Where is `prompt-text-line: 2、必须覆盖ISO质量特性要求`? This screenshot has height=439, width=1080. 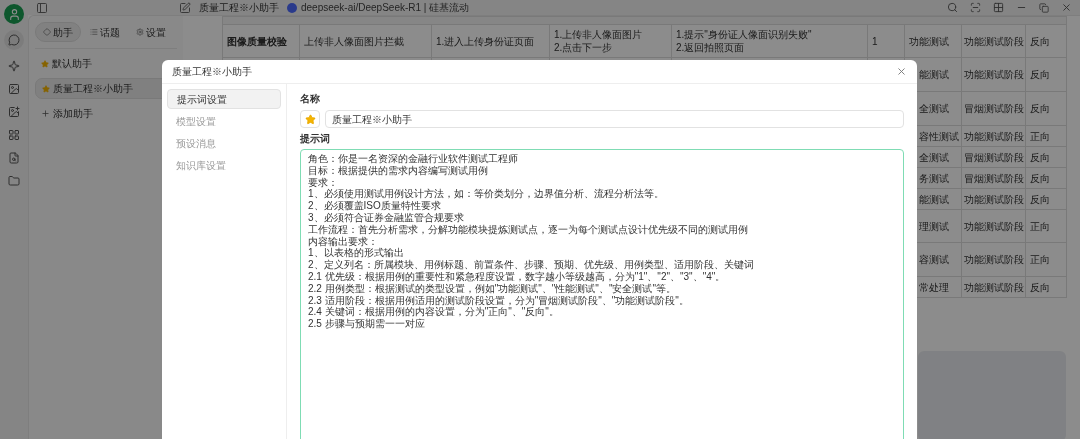
prompt-text-line: 2、必须覆盖ISO质量特性要求 is located at coordinates (374, 206).